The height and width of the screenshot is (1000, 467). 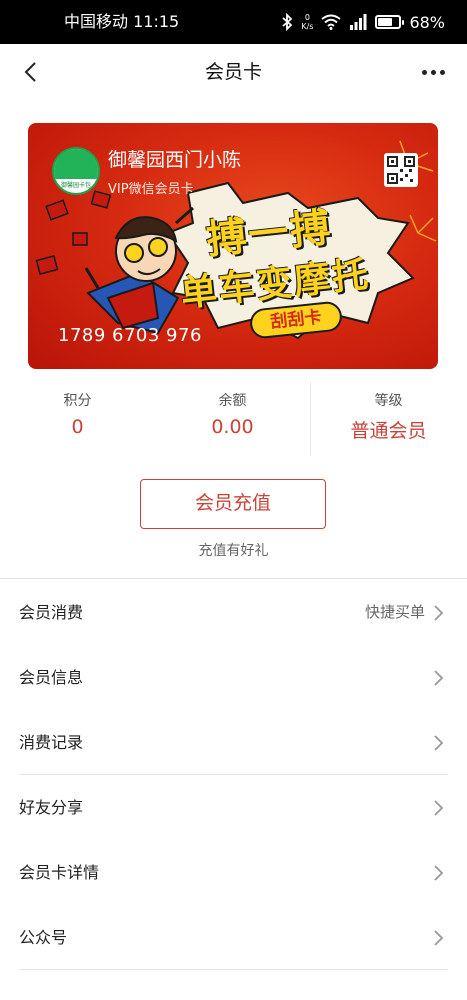 What do you see at coordinates (388, 431) in the screenshot?
I see `level-value: 普通会员` at bounding box center [388, 431].